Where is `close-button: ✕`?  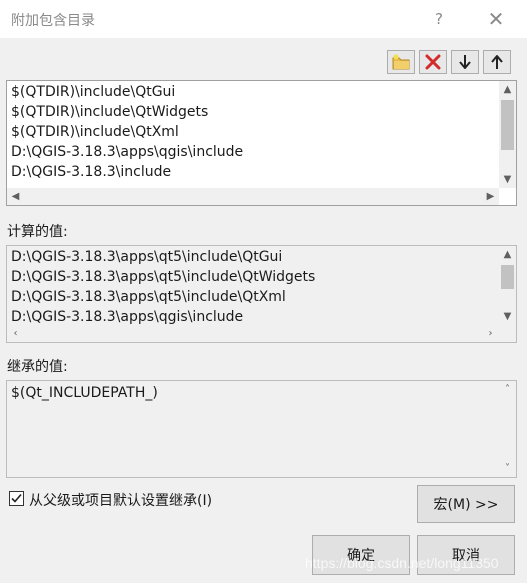 close-button: ✕ is located at coordinates (496, 19).